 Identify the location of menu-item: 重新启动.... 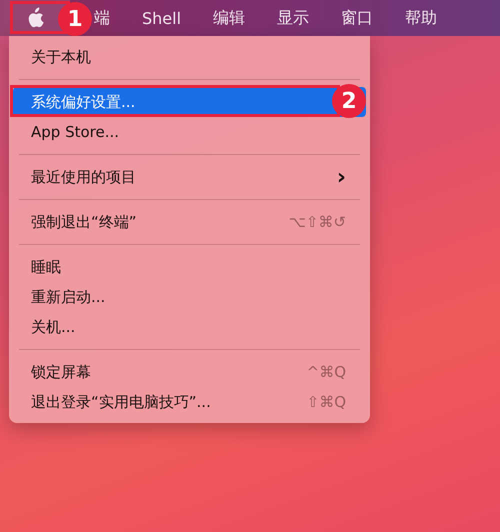
(189, 297).